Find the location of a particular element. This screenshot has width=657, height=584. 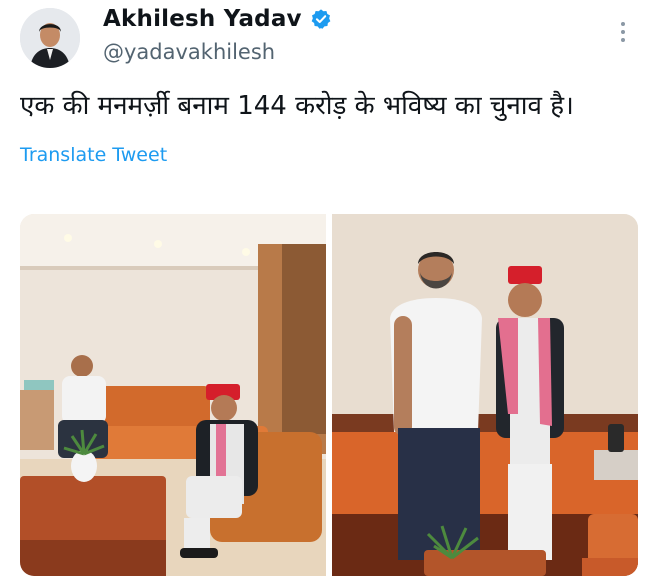

author-handle: @yadavakhilesh is located at coordinates (189, 52).